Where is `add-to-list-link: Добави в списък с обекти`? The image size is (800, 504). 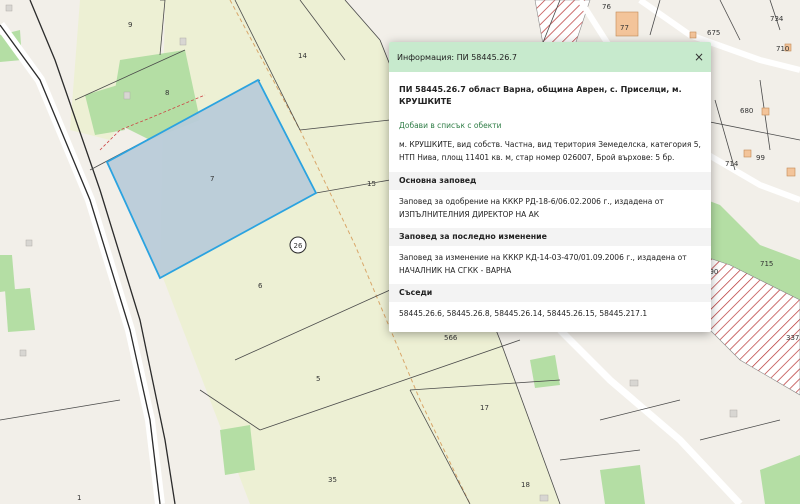
add-to-list-link: Добави в списък с обекти is located at coordinates (550, 125).